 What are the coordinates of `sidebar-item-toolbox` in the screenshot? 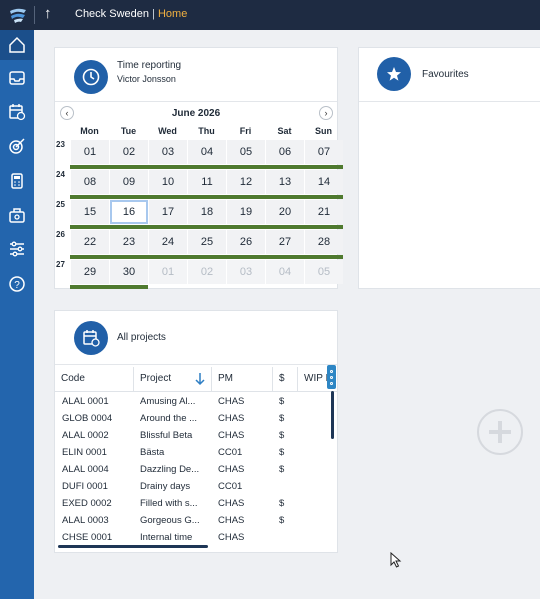 It's located at (17, 215).